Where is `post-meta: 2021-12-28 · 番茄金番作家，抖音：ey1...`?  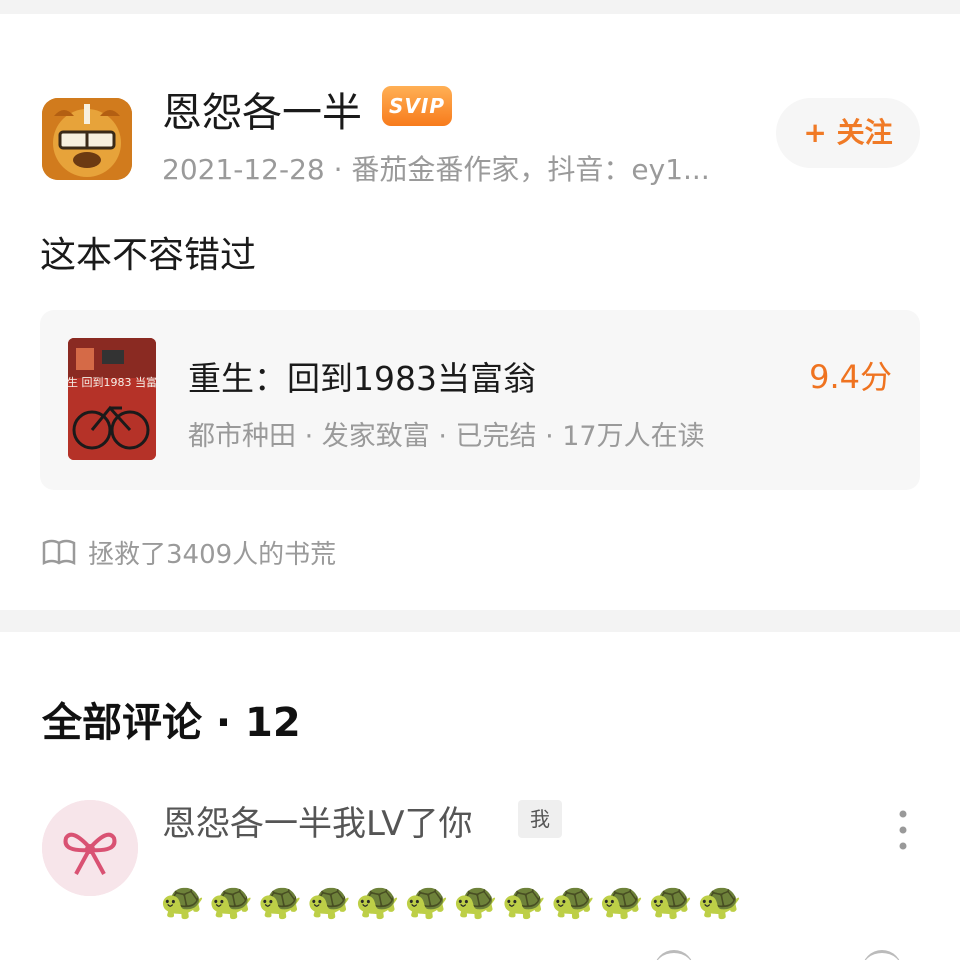 post-meta: 2021-12-28 · 番茄金番作家，抖音：ey1... is located at coordinates (436, 169).